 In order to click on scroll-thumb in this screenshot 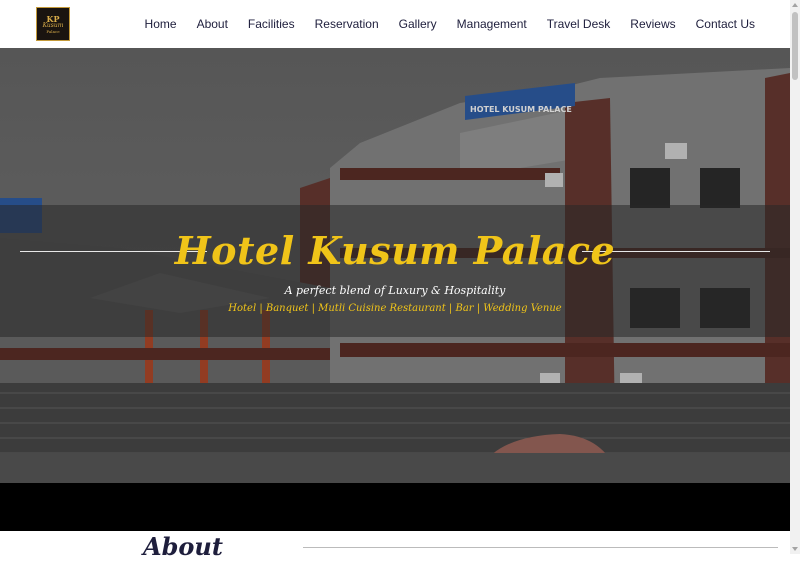, I will do `click(795, 46)`.